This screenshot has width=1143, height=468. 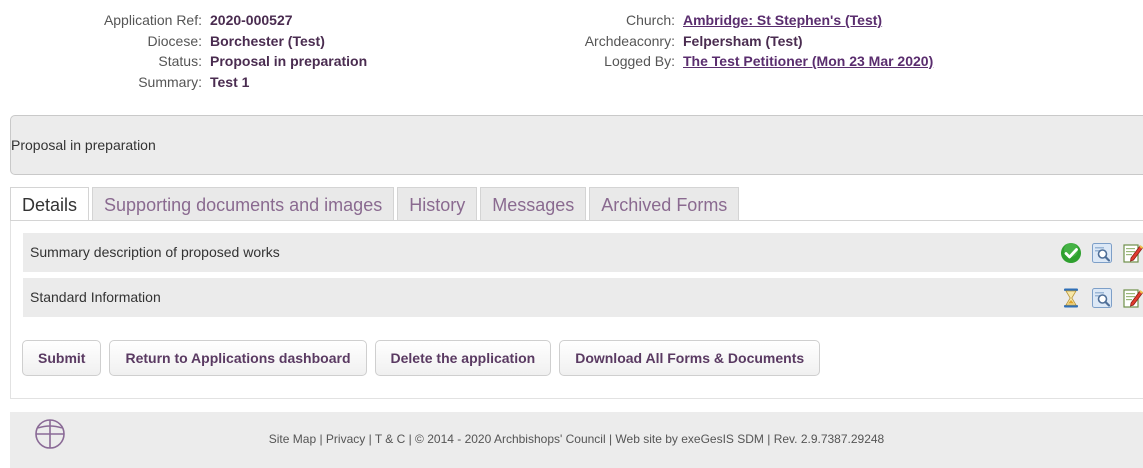 I want to click on meta-label: Logged By:, so click(x=639, y=61).